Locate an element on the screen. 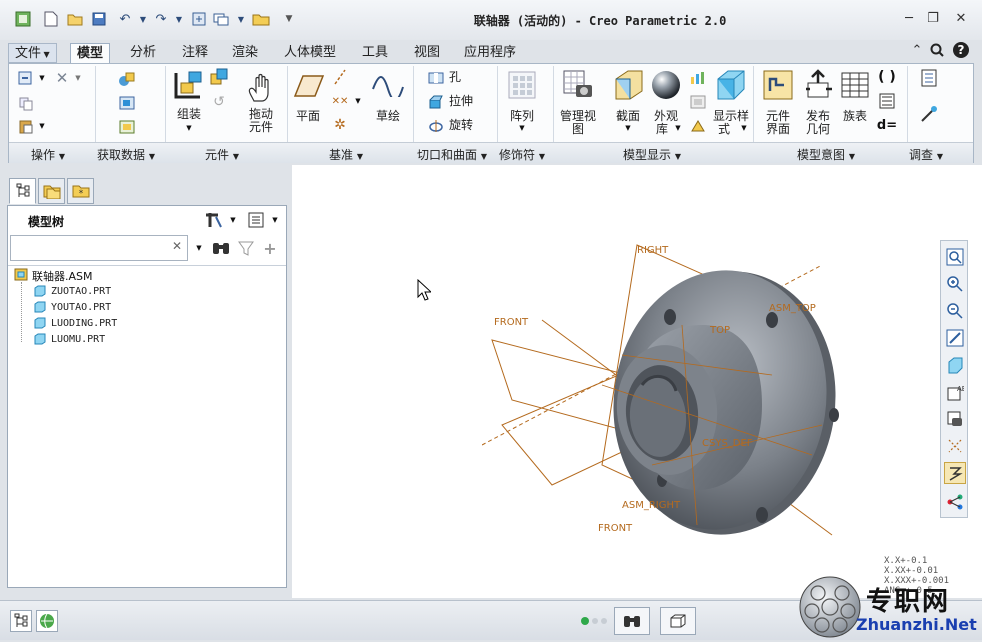 The image size is (982, 642). regenerate-dropdown-icon: ▼ is located at coordinates (42, 78).